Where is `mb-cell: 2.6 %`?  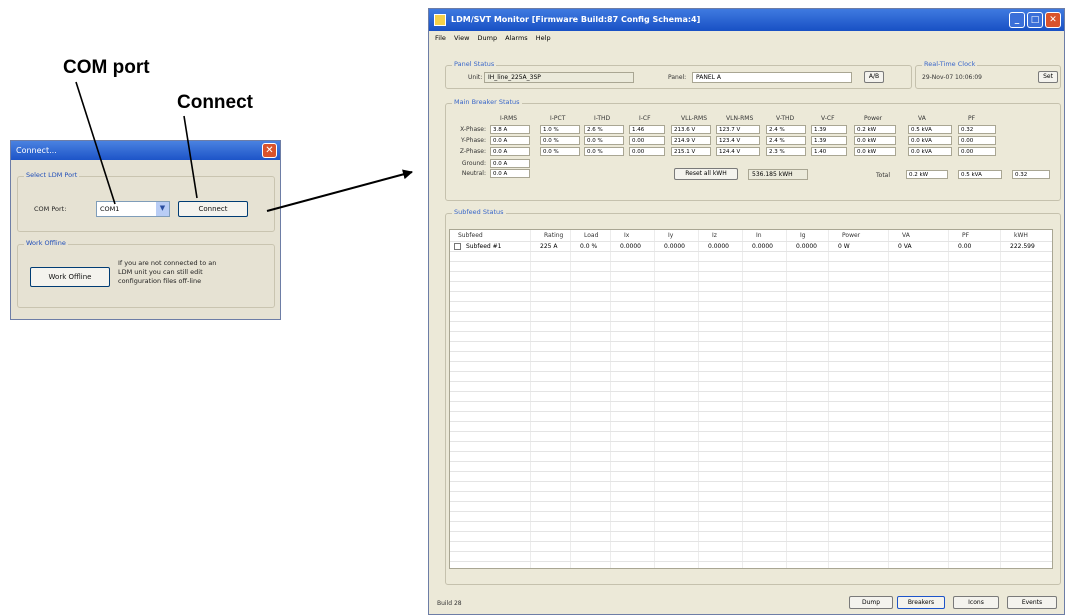 mb-cell: 2.6 % is located at coordinates (604, 129).